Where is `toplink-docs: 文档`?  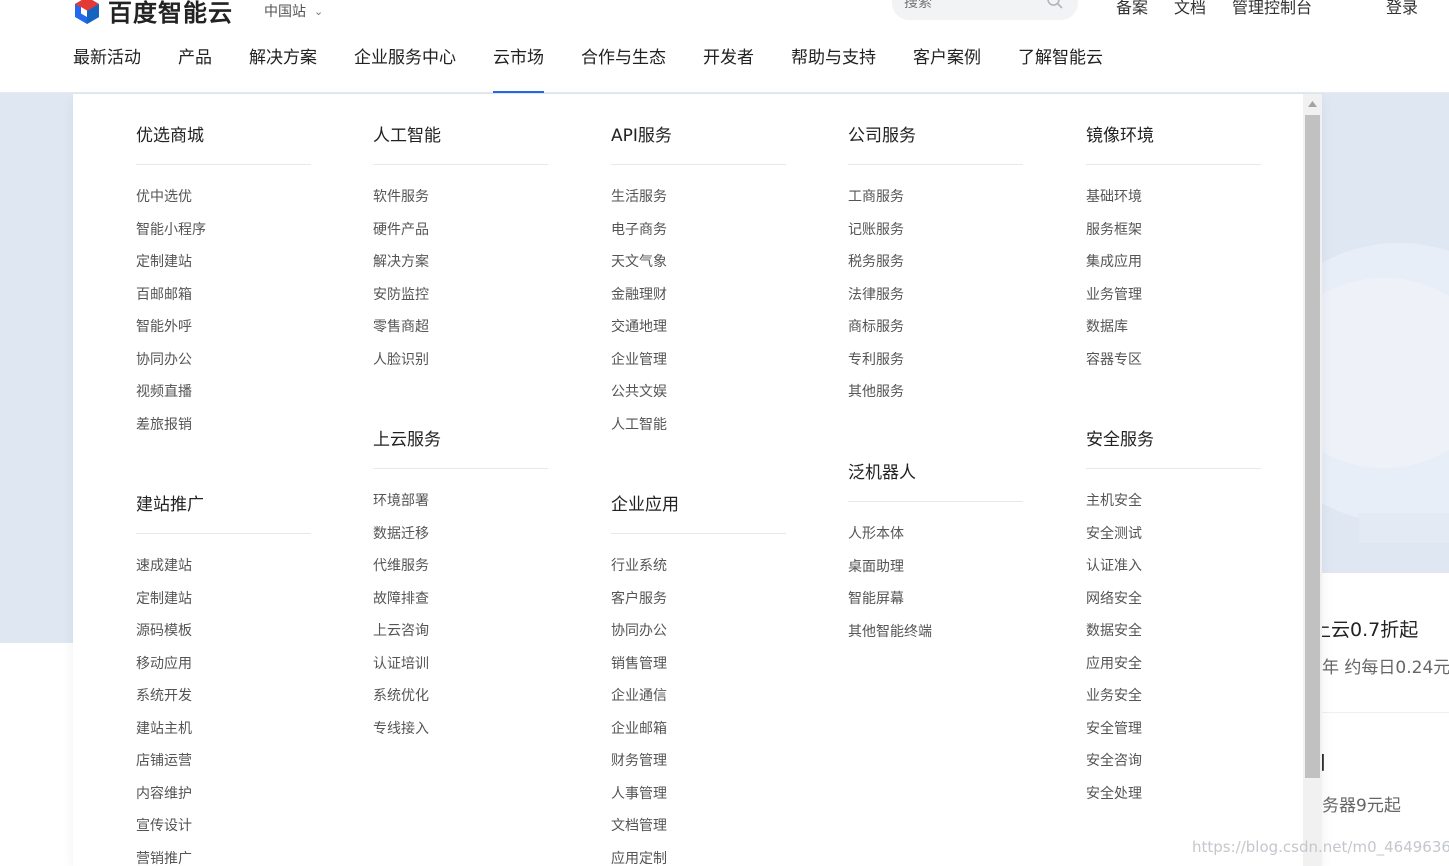
toplink-docs: 文档 is located at coordinates (1190, 9).